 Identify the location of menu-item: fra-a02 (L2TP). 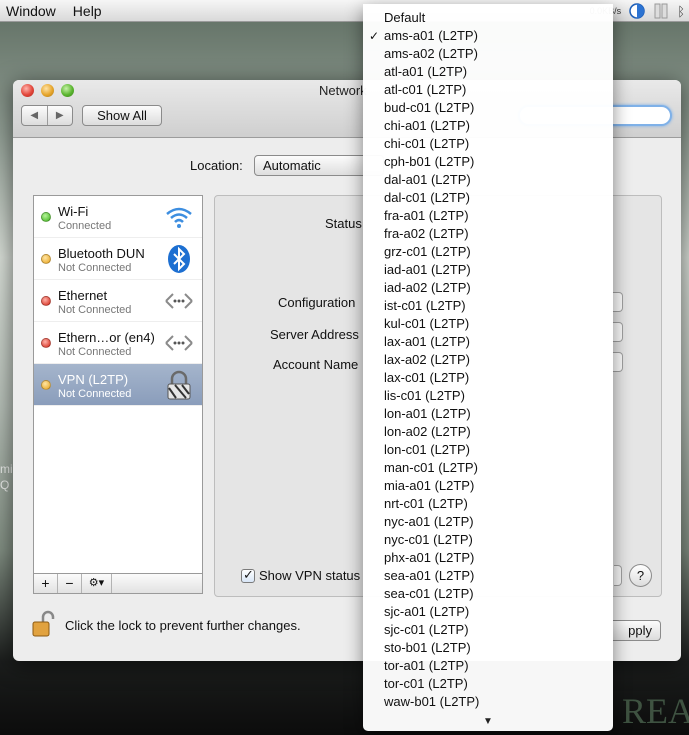
(488, 234).